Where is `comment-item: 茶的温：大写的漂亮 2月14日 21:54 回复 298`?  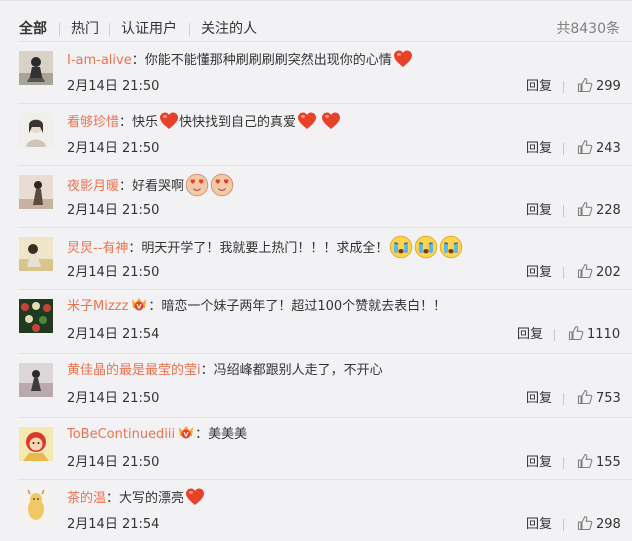
comment-item: 茶的温：大写的漂亮 2月14日 21:54 回复 298 is located at coordinates (316, 510).